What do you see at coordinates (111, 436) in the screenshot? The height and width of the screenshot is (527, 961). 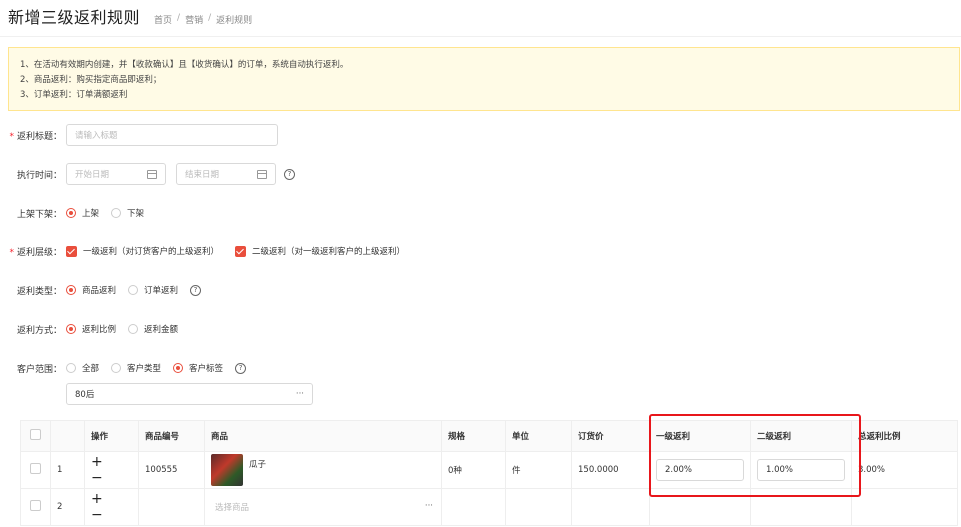 I see `col-ops: 操作` at bounding box center [111, 436].